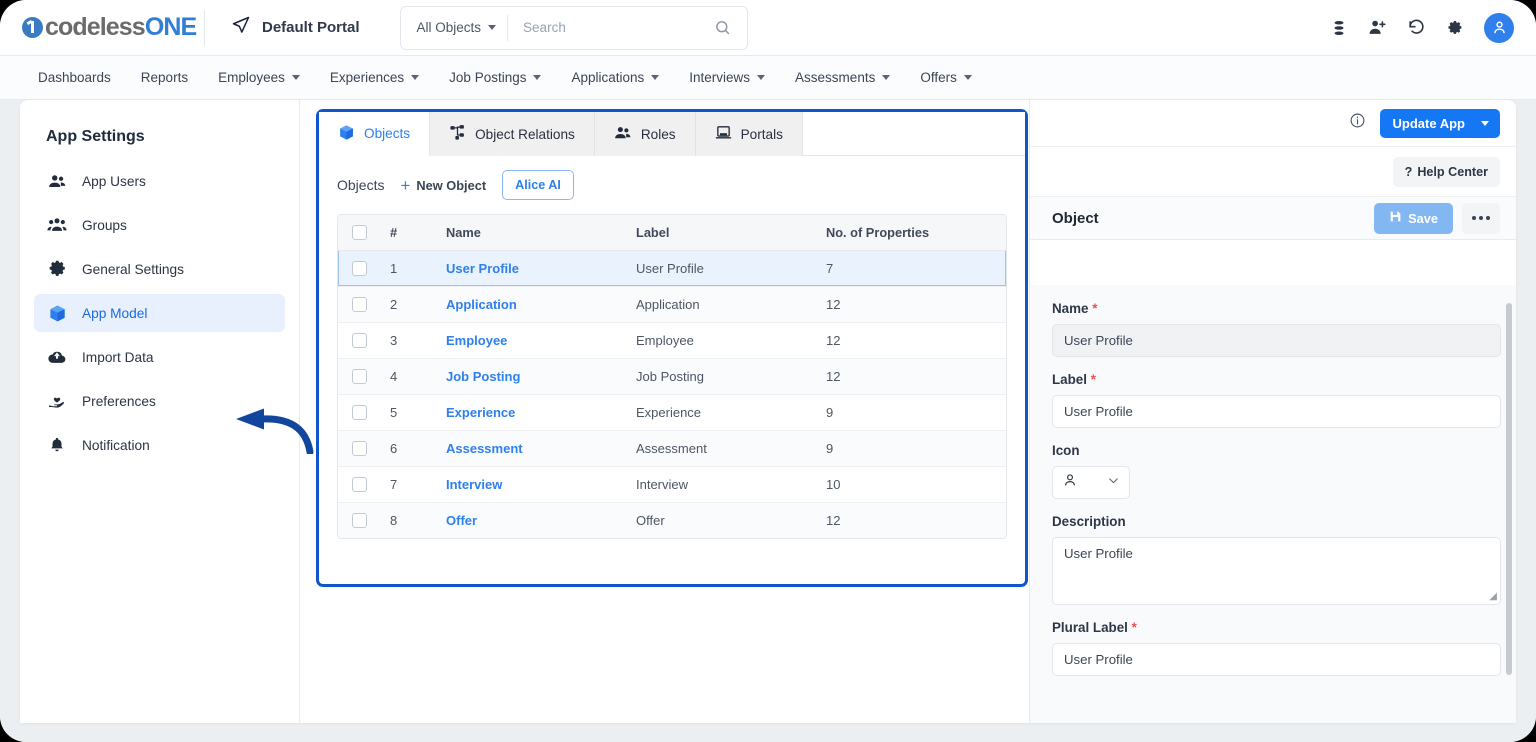  Describe the element at coordinates (451, 185) in the screenshot. I see `new-object-label: New Object` at that location.